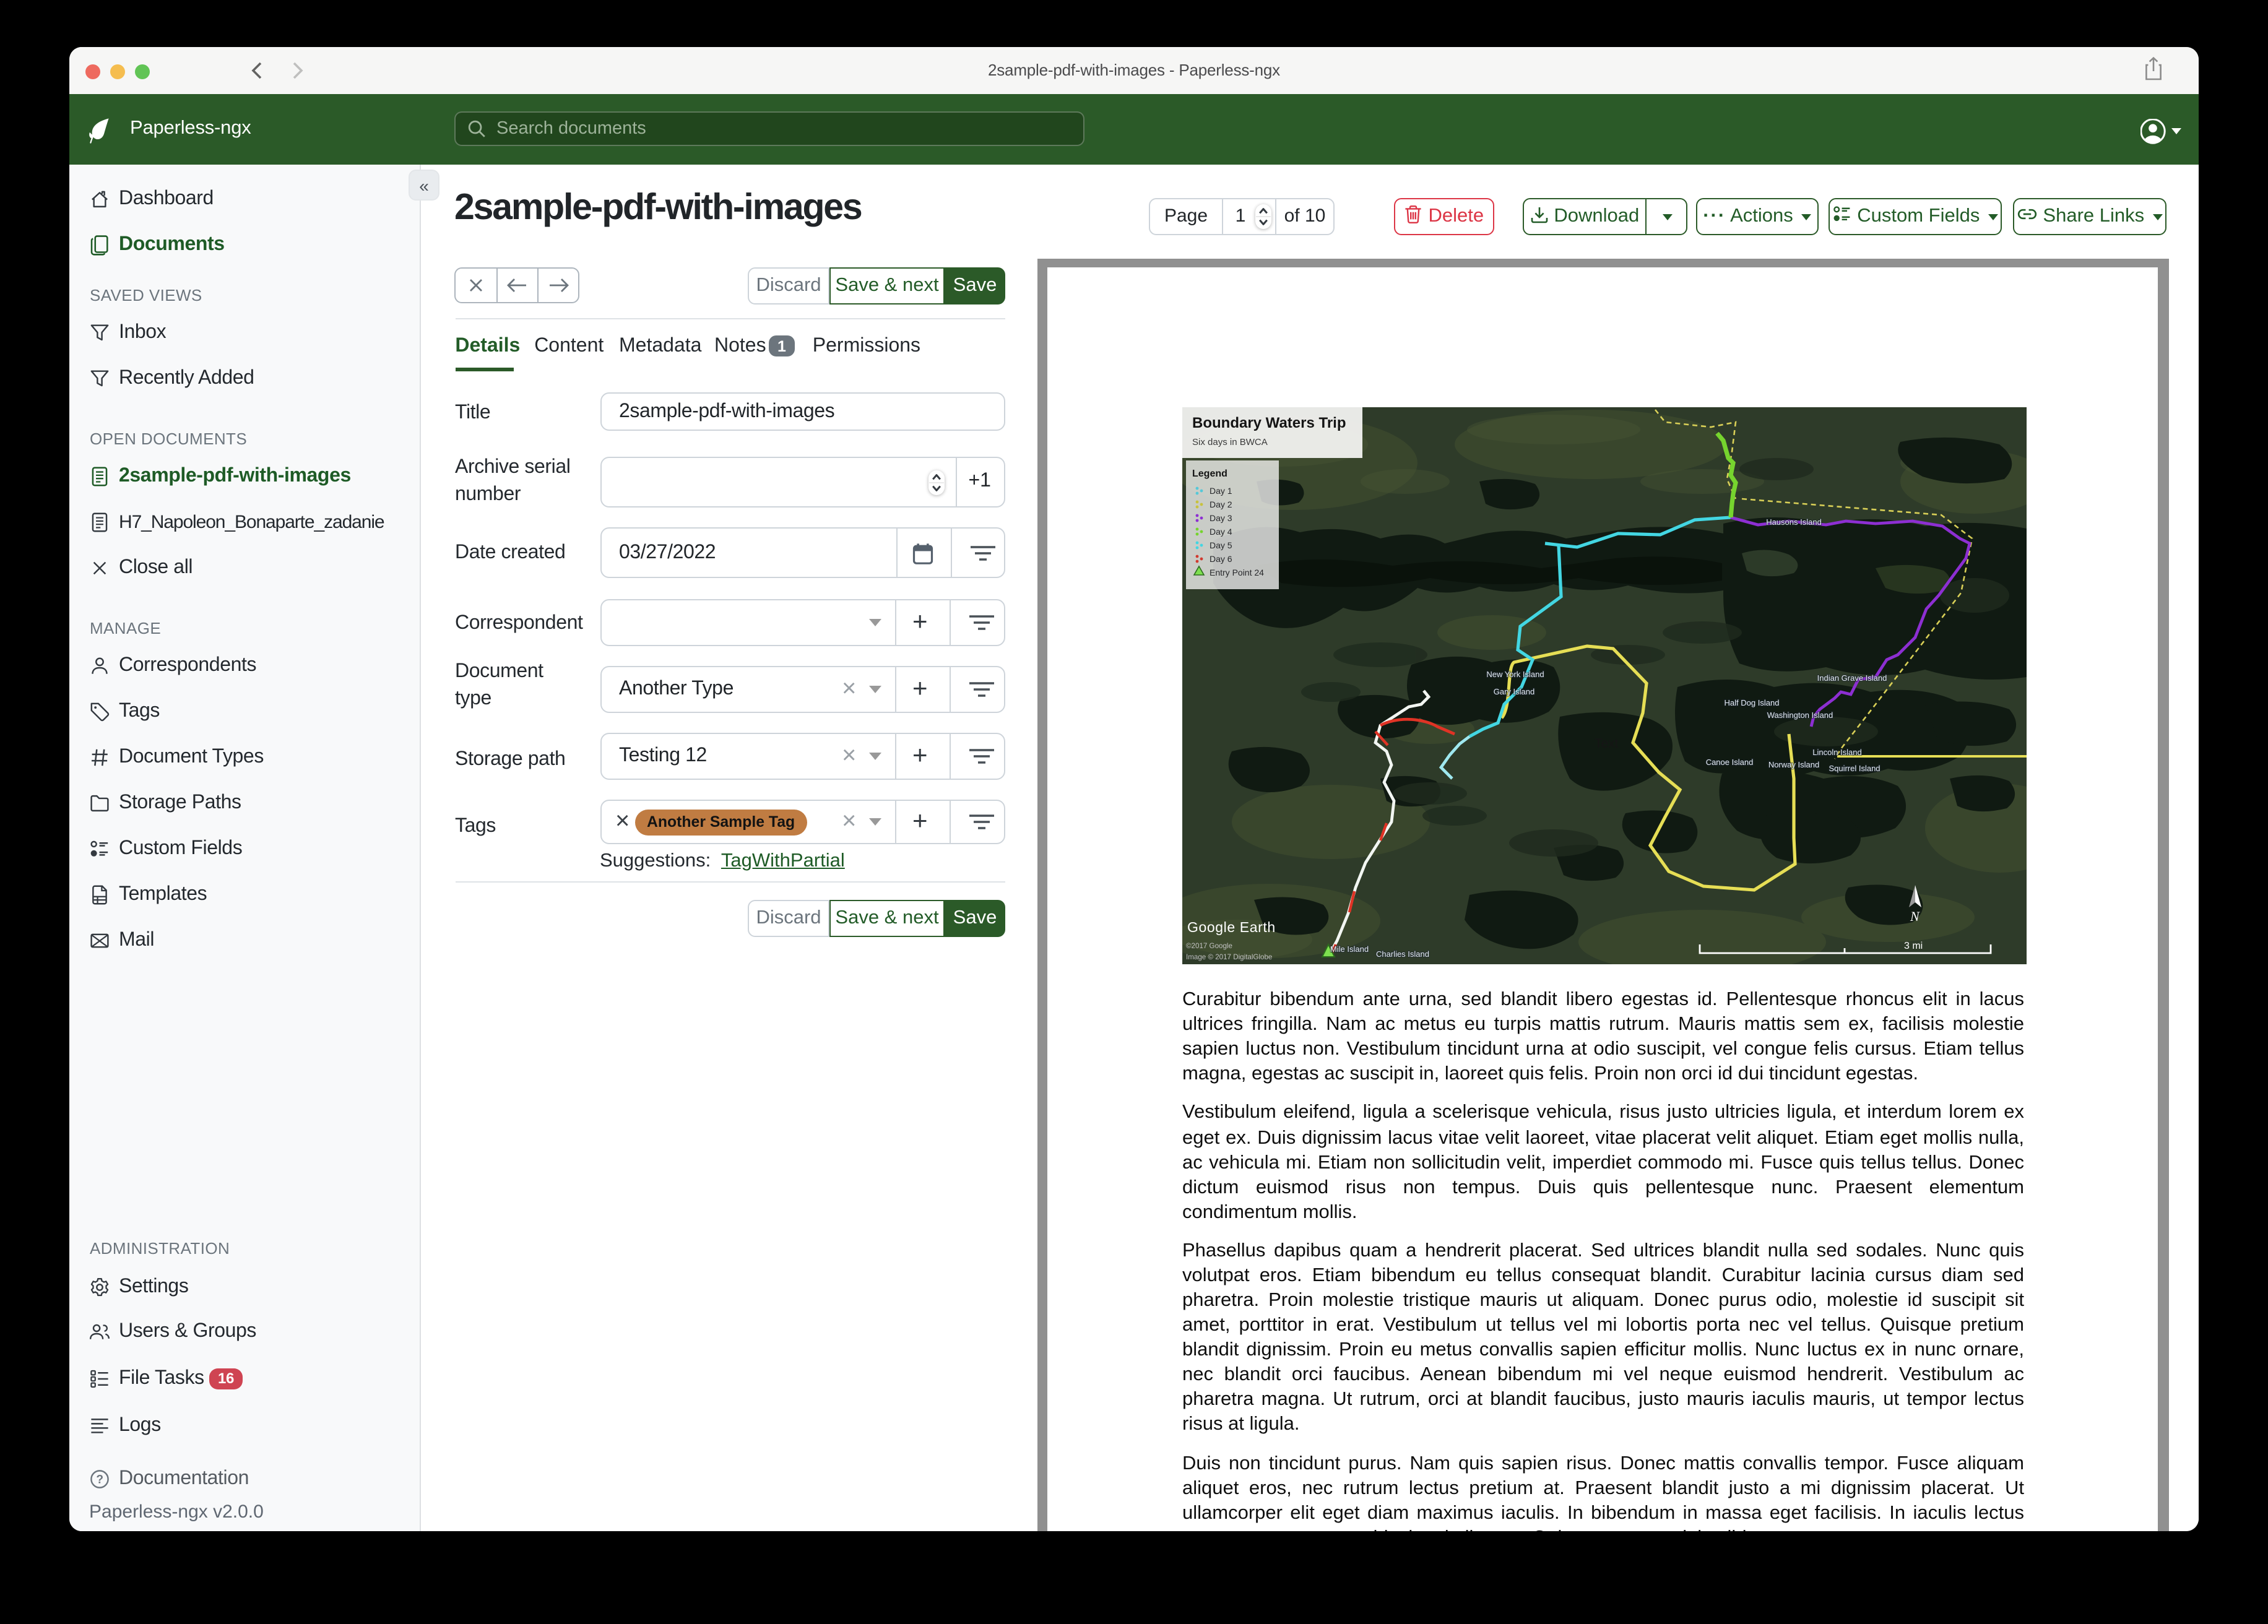 Image resolution: width=2268 pixels, height=1624 pixels. Describe the element at coordinates (1229, 442) in the screenshot. I see `svg-text: Six days in BWCA` at that location.